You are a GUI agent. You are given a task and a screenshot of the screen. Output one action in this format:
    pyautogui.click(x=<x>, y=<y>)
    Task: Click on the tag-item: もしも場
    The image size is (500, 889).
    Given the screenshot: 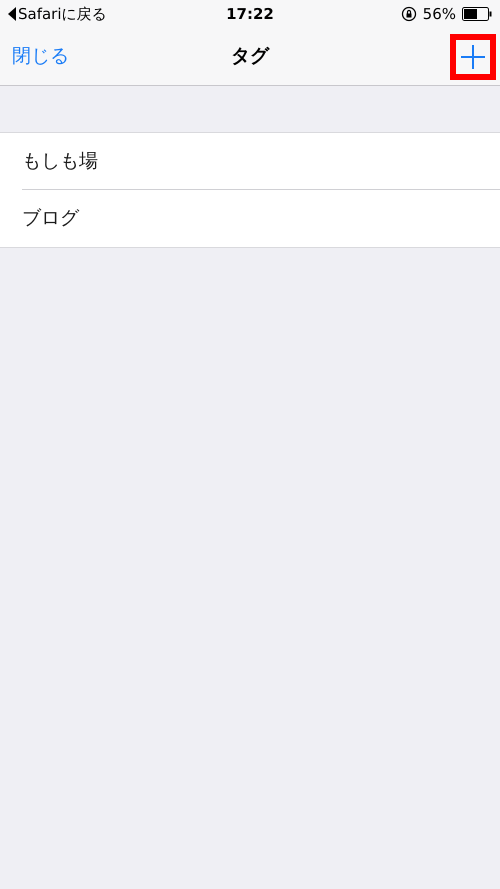 What is the action you would take?
    pyautogui.click(x=60, y=161)
    